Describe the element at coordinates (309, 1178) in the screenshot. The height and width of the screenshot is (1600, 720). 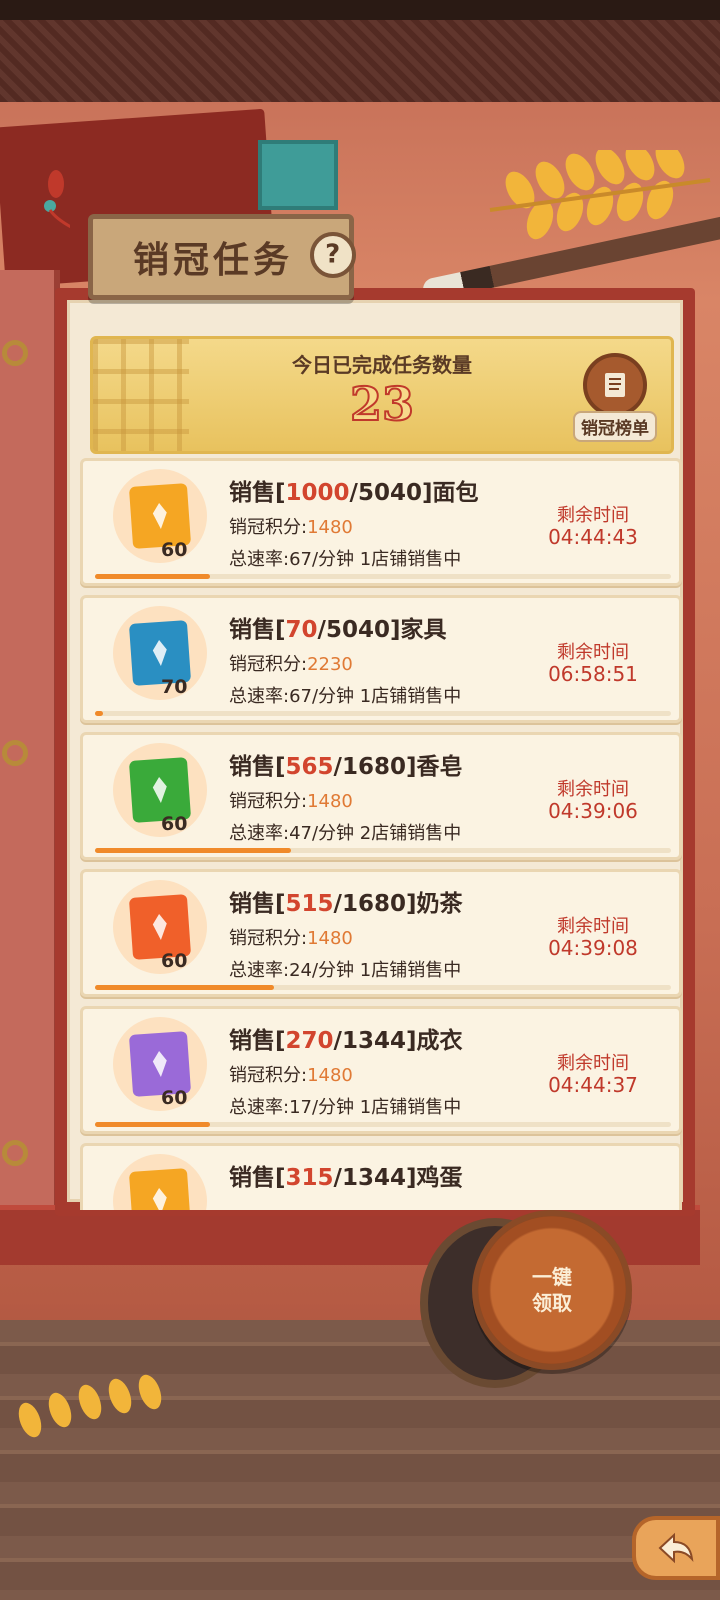
I see `task-current: 315` at that location.